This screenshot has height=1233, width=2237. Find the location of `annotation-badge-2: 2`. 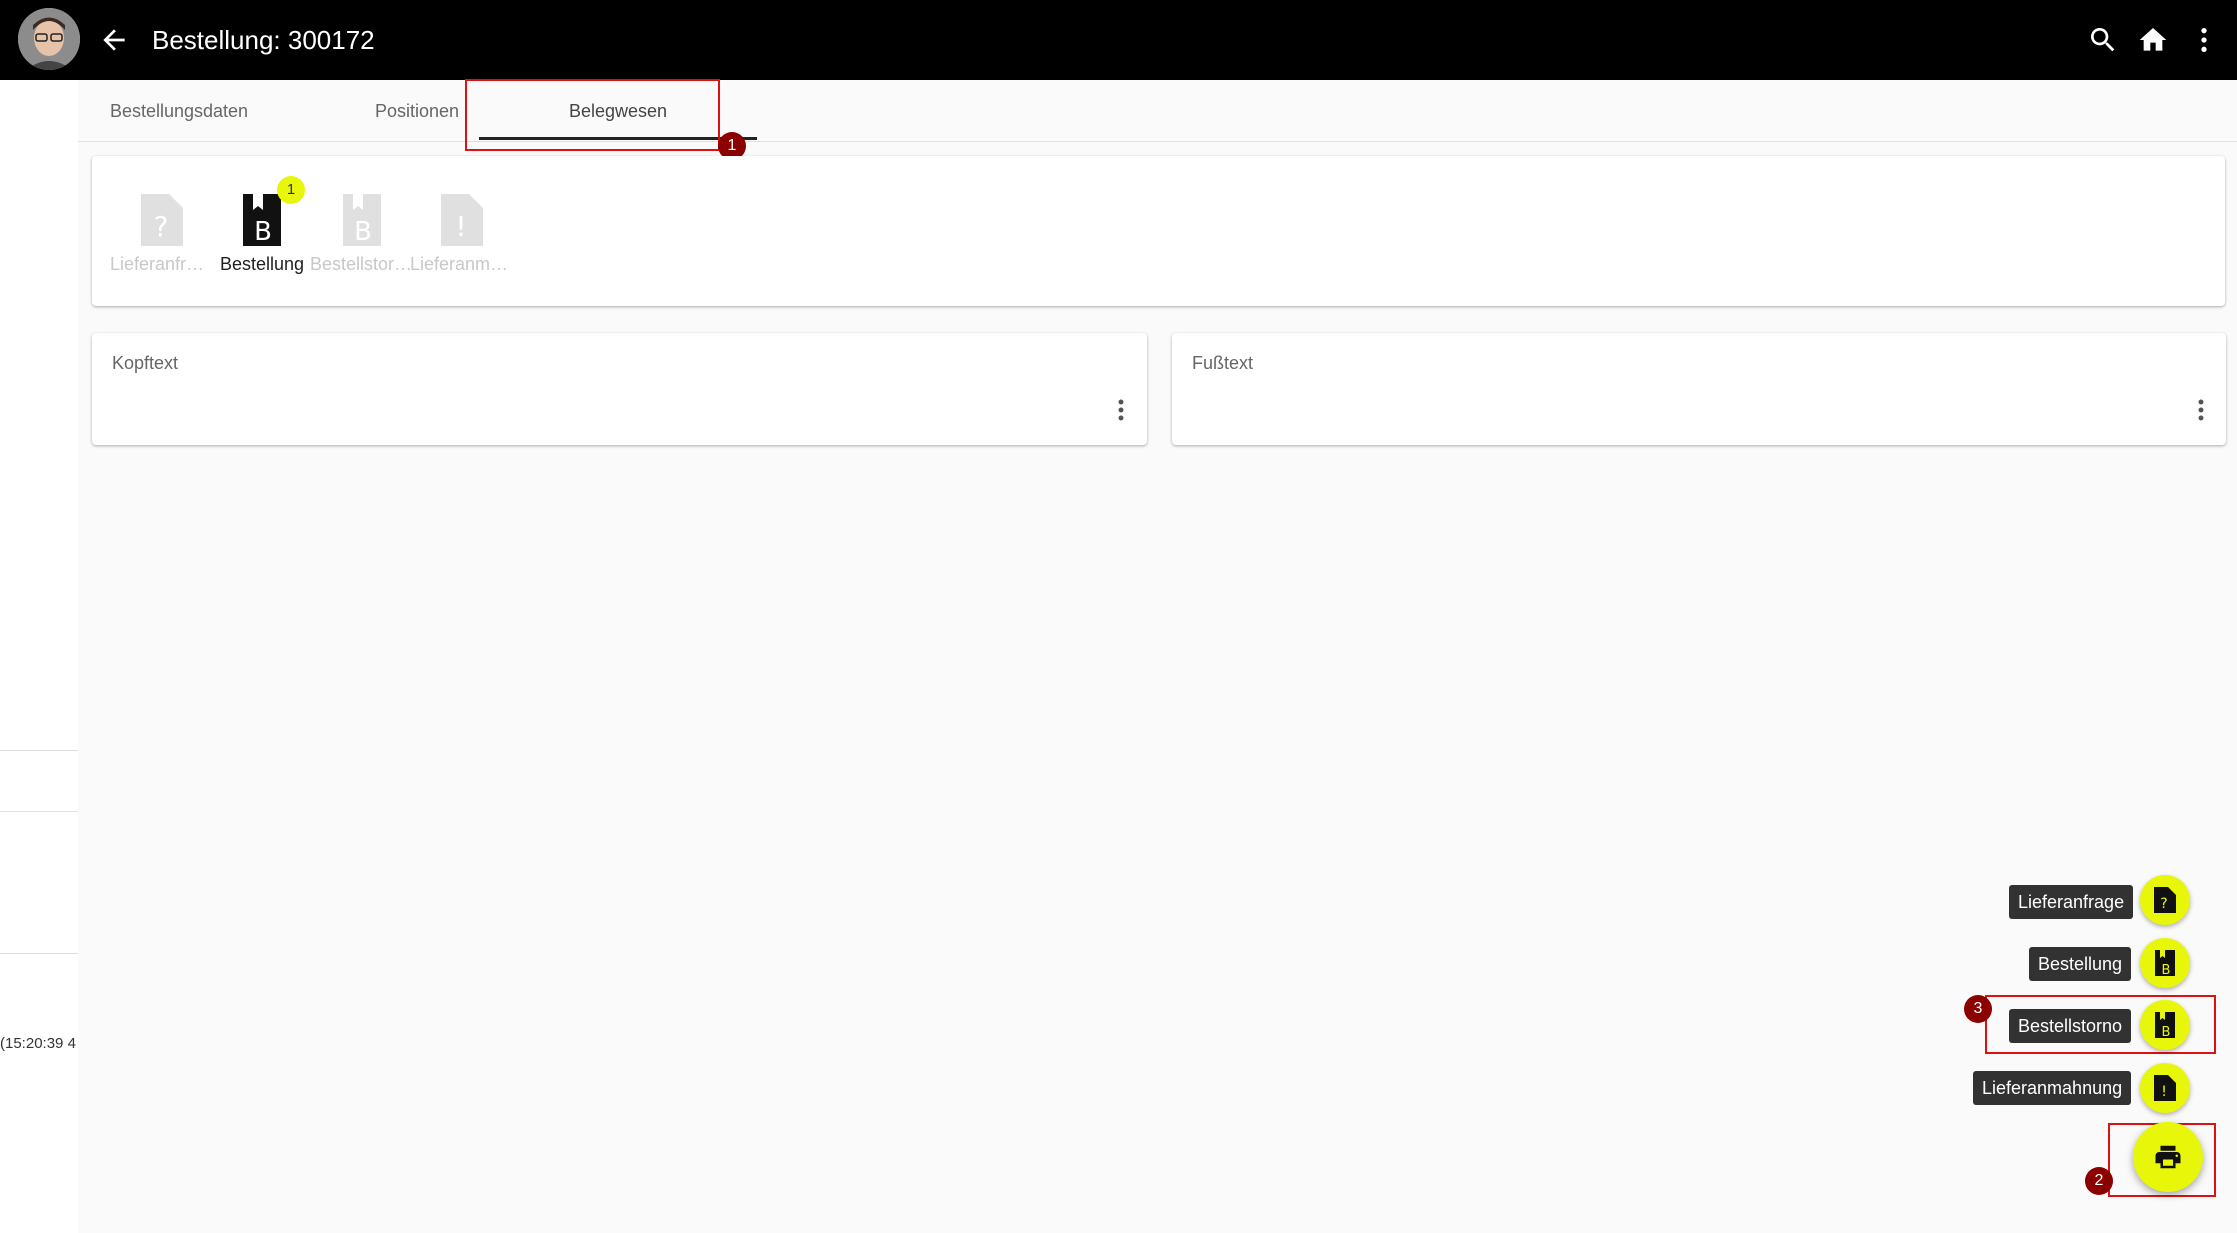

annotation-badge-2: 2 is located at coordinates (2099, 1181).